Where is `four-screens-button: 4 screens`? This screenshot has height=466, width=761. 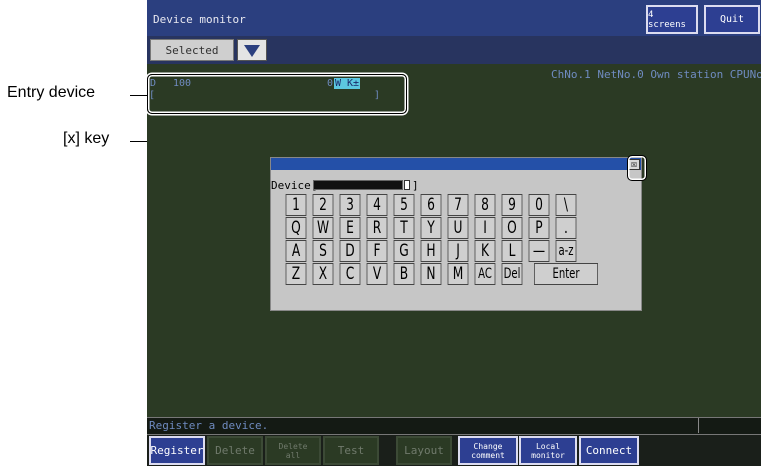
four-screens-button: 4 screens is located at coordinates (672, 19).